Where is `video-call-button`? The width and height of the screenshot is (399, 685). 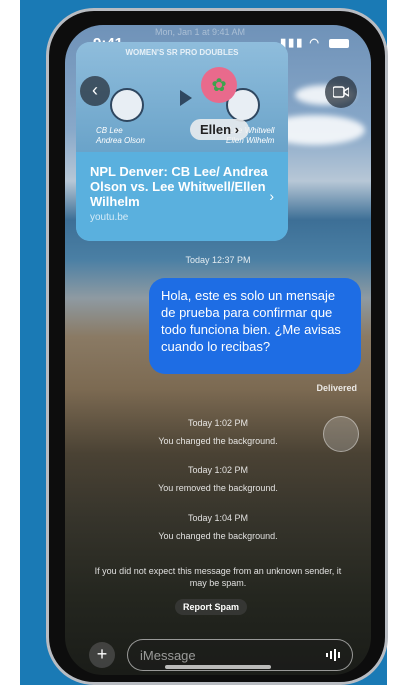
video-call-button is located at coordinates (341, 92).